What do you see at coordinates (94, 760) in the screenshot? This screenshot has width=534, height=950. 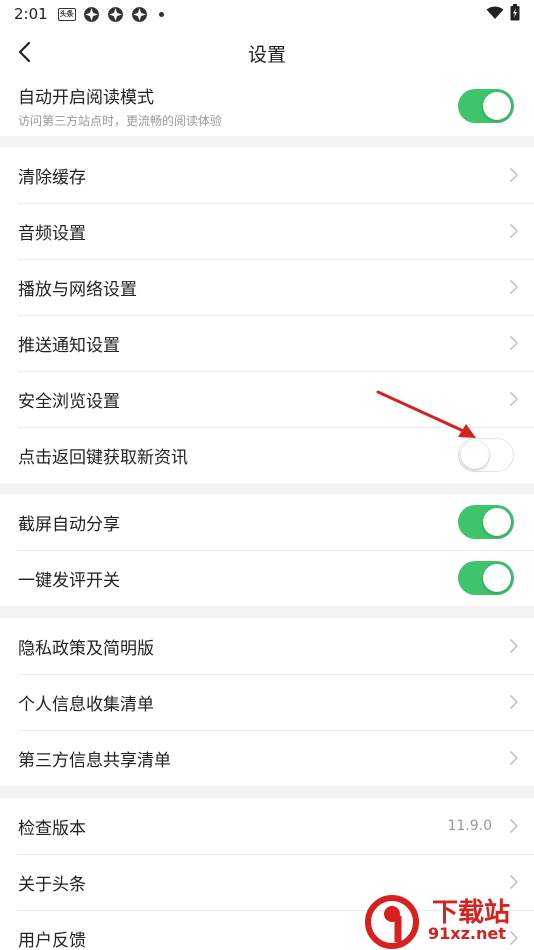 I see `list-item-label: 第三方信息共享清单` at bounding box center [94, 760].